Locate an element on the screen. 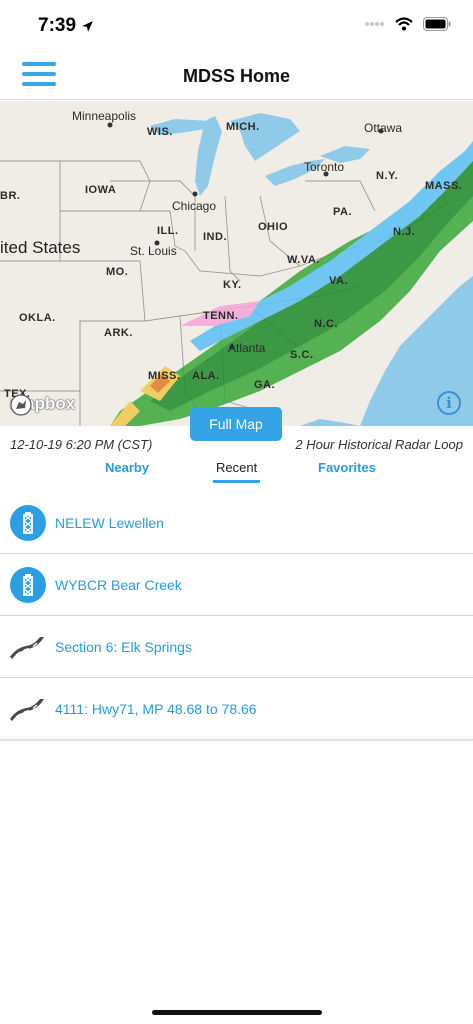  nav-bar: MDSS Home is located at coordinates (236, 75).